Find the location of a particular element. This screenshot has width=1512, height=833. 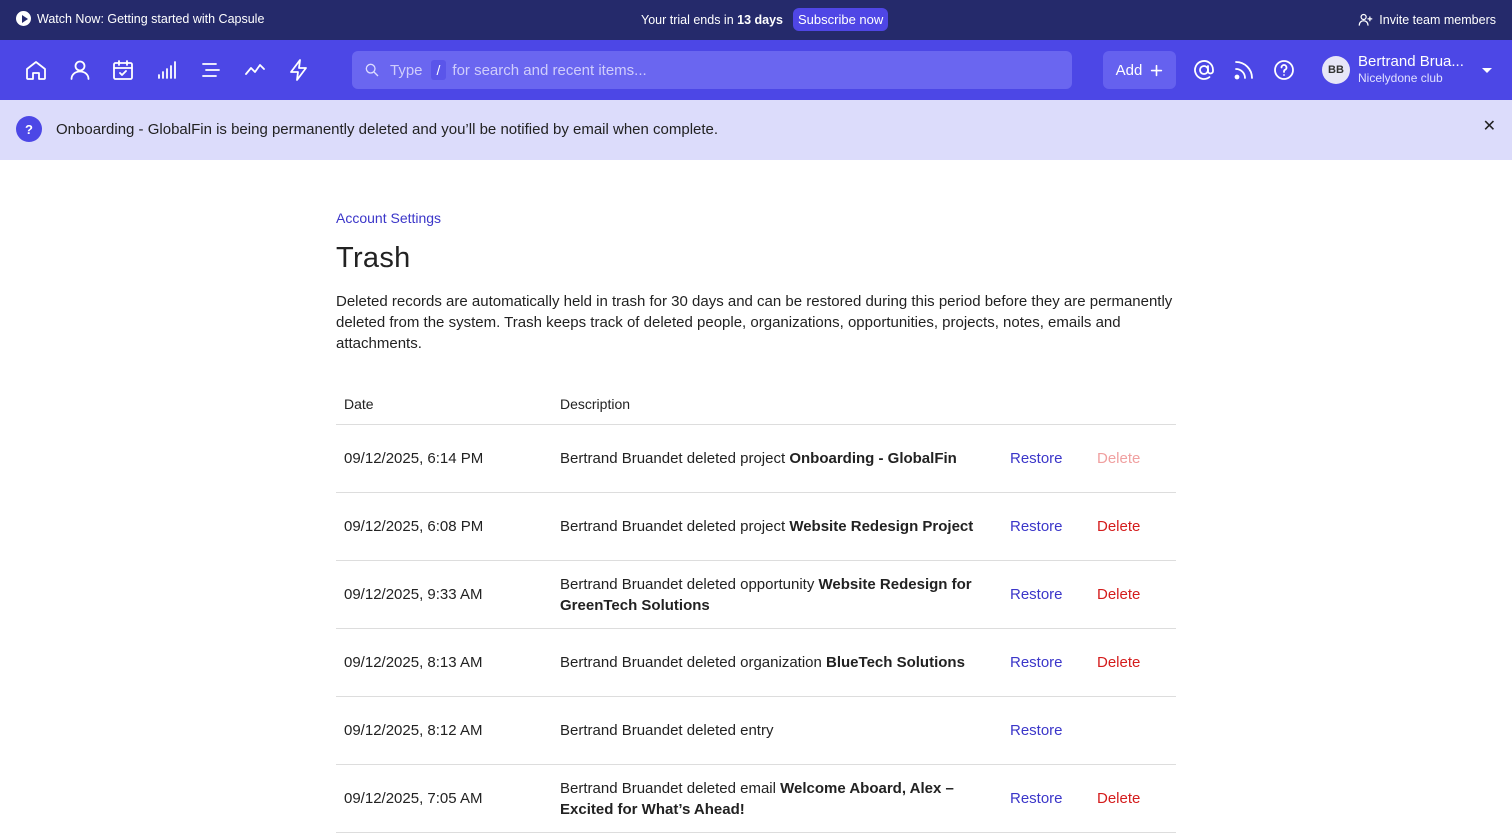

question-icon: ? is located at coordinates (29, 129).